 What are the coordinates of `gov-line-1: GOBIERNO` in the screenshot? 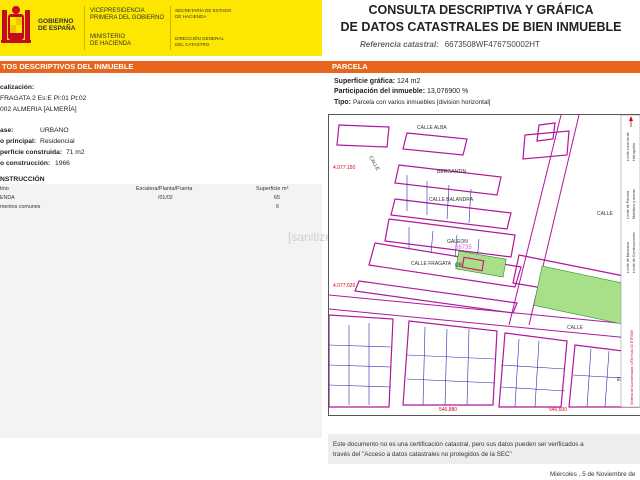 It's located at (56, 21).